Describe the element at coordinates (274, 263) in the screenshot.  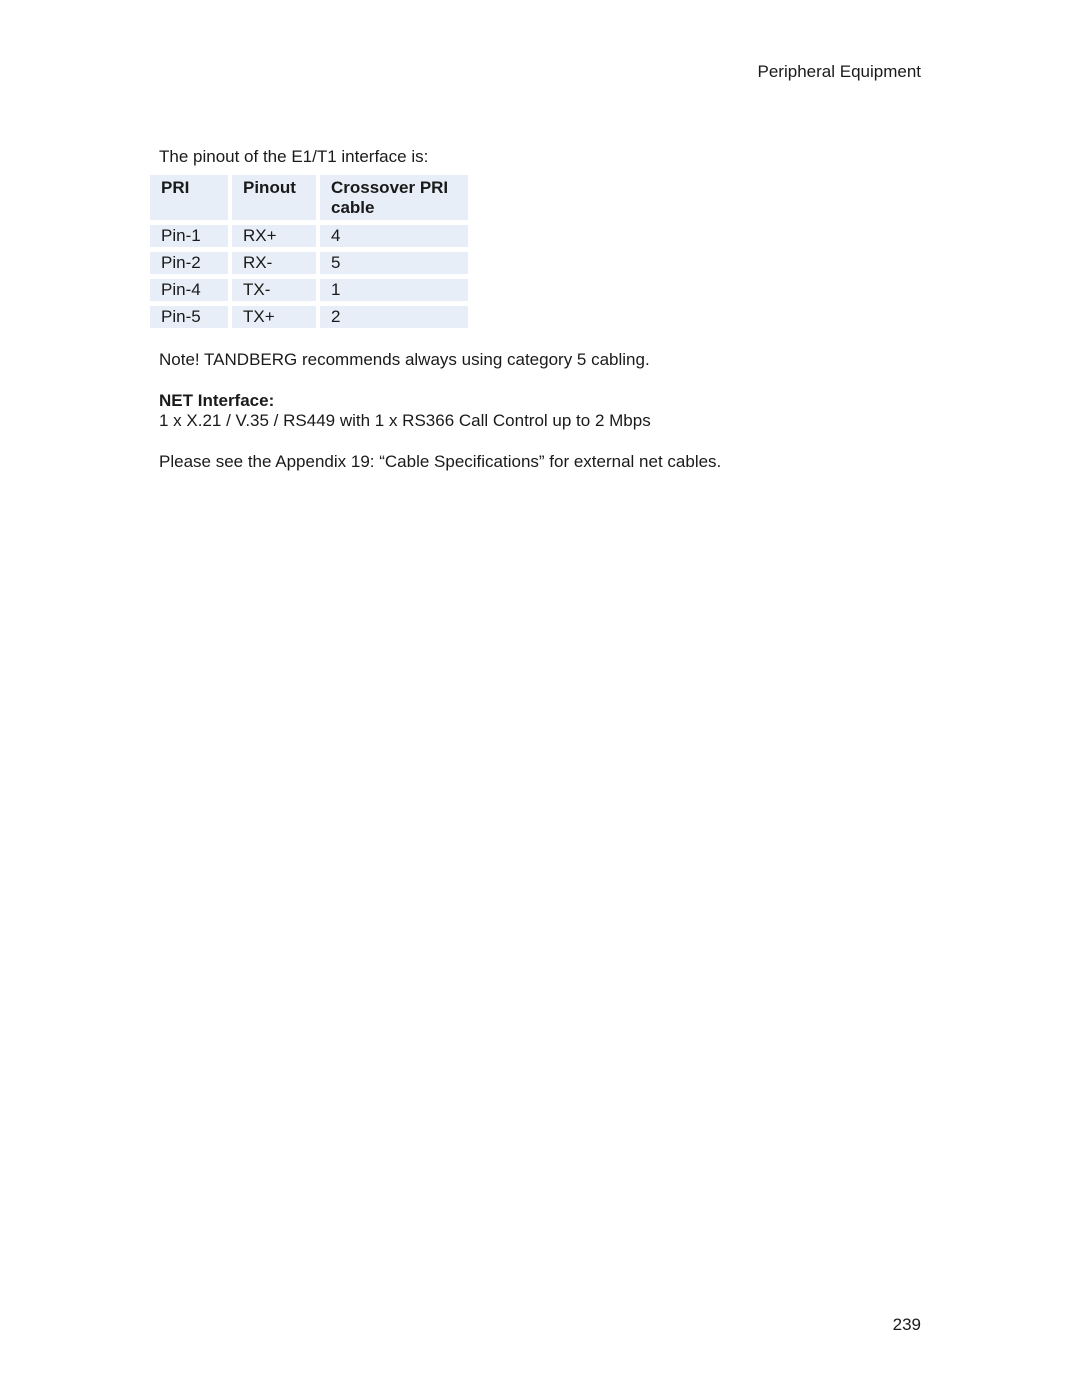
I see `cell-pinout: RX-` at that location.